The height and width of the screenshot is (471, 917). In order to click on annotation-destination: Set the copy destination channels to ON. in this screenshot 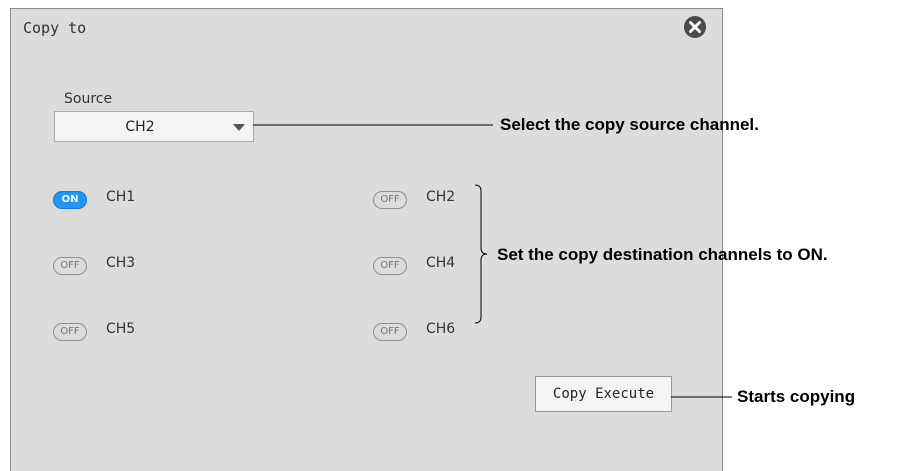, I will do `click(662, 254)`.